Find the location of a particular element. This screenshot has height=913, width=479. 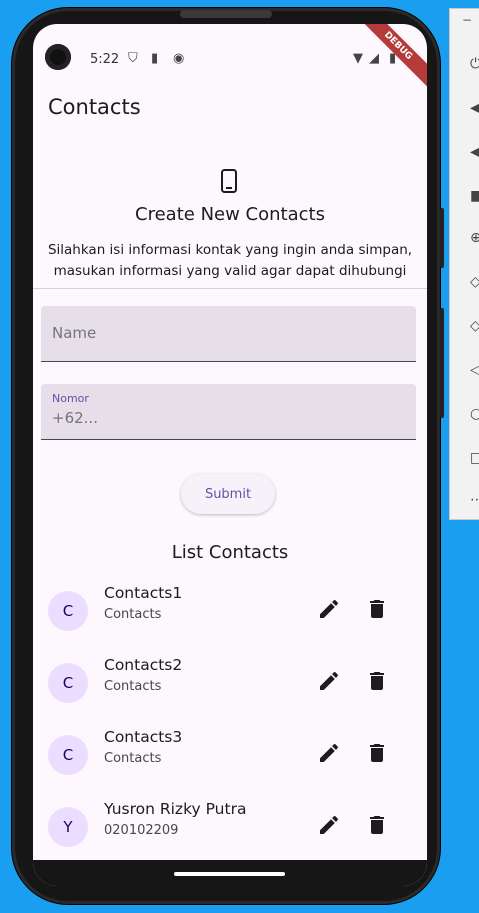

name-input is located at coordinates (227, 333).